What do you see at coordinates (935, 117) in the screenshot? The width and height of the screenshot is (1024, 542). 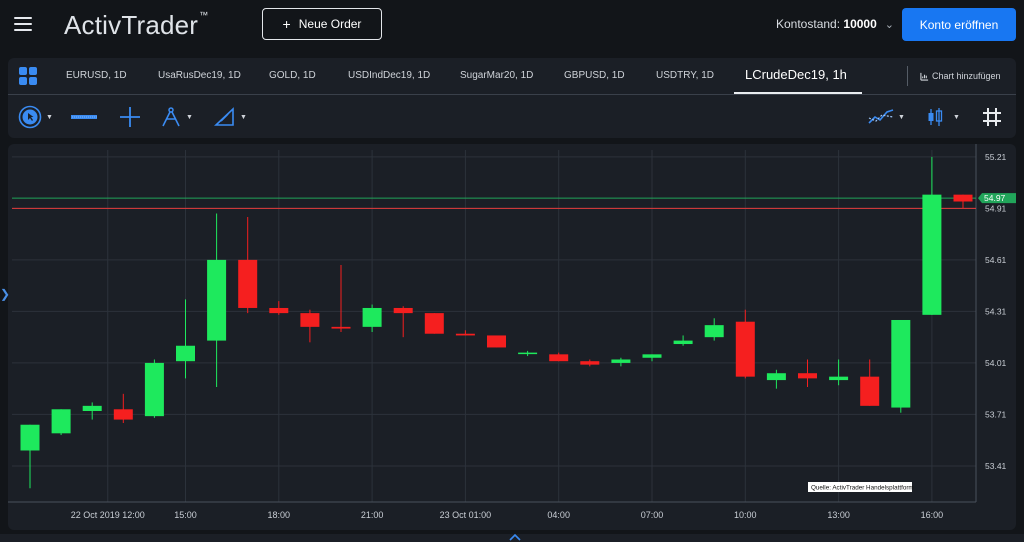 I see `candle-type-icon` at bounding box center [935, 117].